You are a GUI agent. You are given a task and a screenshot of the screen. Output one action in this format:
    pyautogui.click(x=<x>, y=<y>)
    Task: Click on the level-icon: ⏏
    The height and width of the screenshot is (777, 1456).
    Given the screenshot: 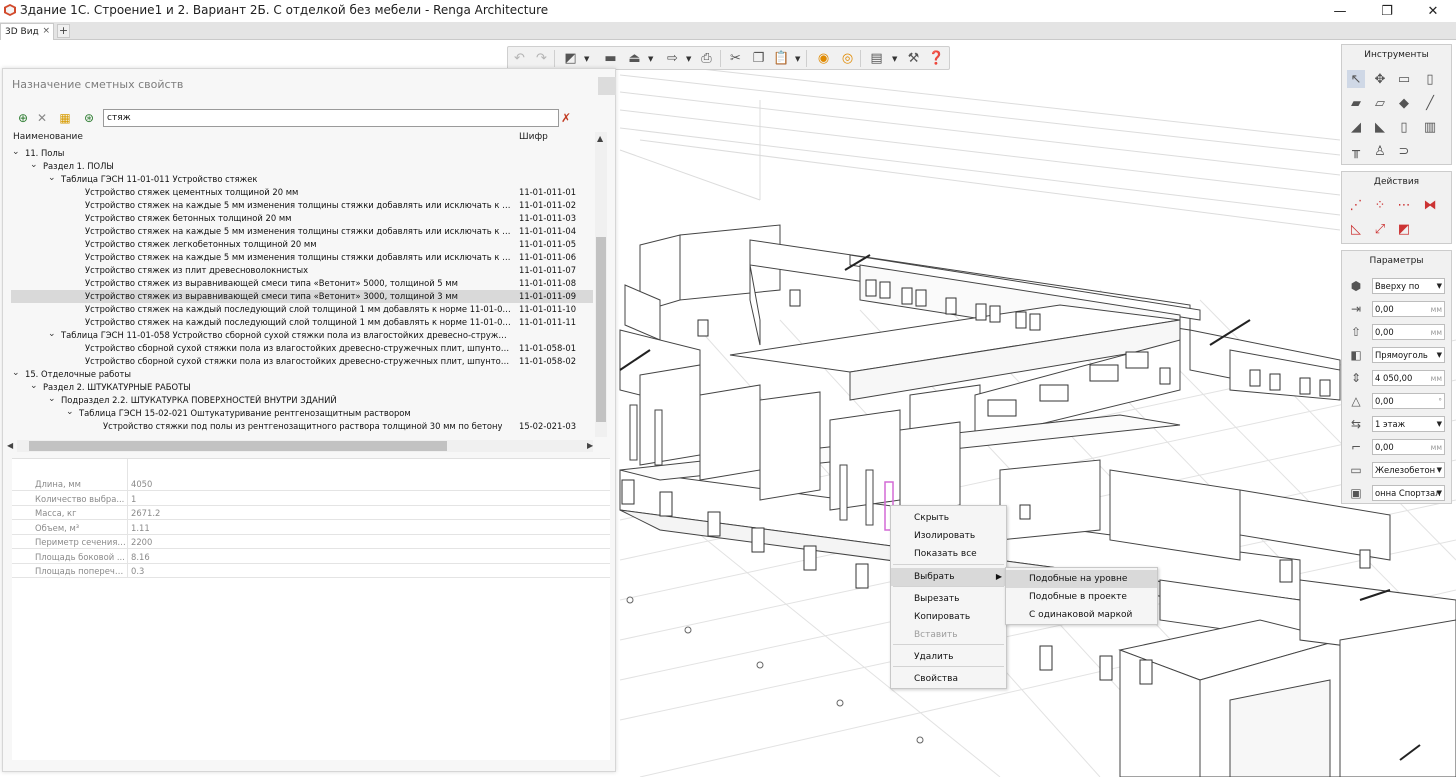 What is the action you would take?
    pyautogui.click(x=634, y=58)
    